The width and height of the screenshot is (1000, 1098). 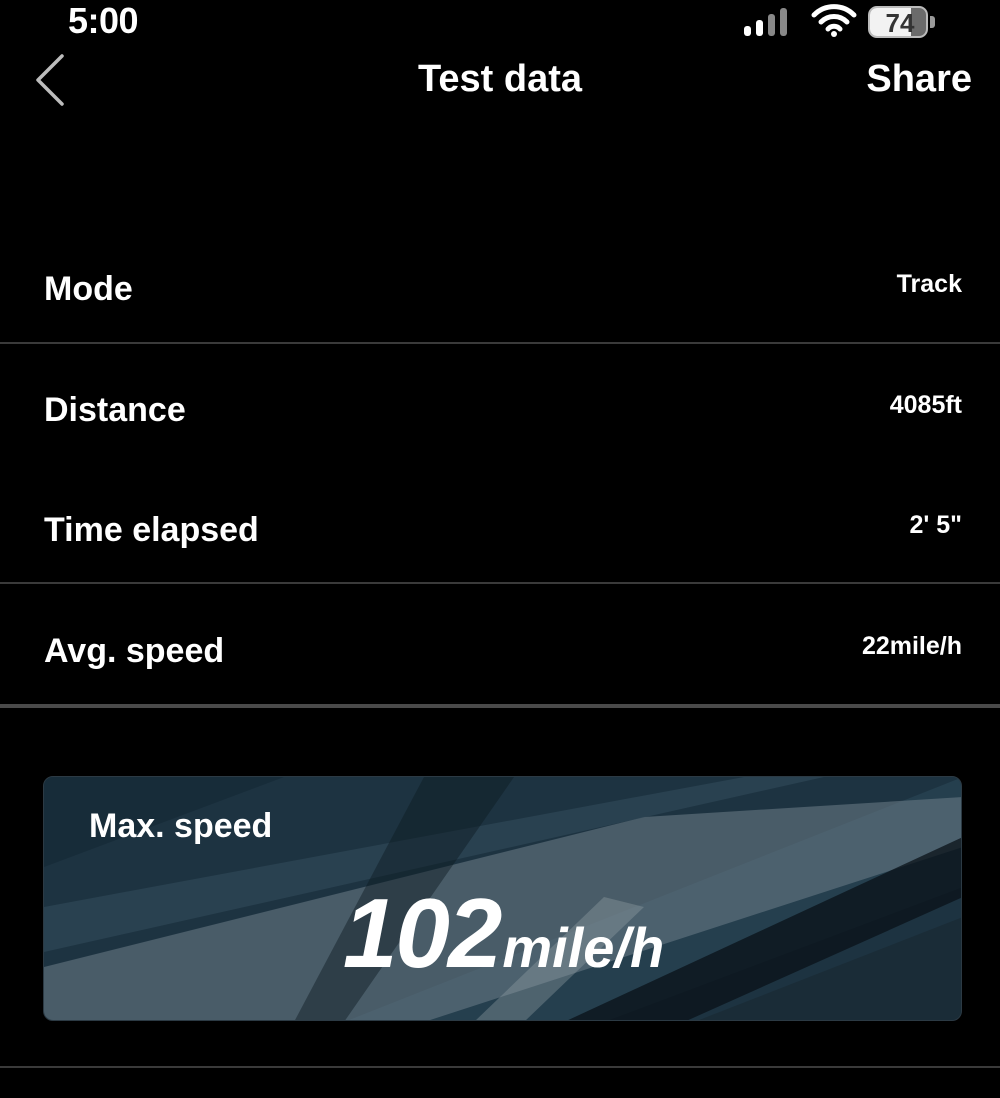 What do you see at coordinates (500, 706) in the screenshot?
I see `section-divider` at bounding box center [500, 706].